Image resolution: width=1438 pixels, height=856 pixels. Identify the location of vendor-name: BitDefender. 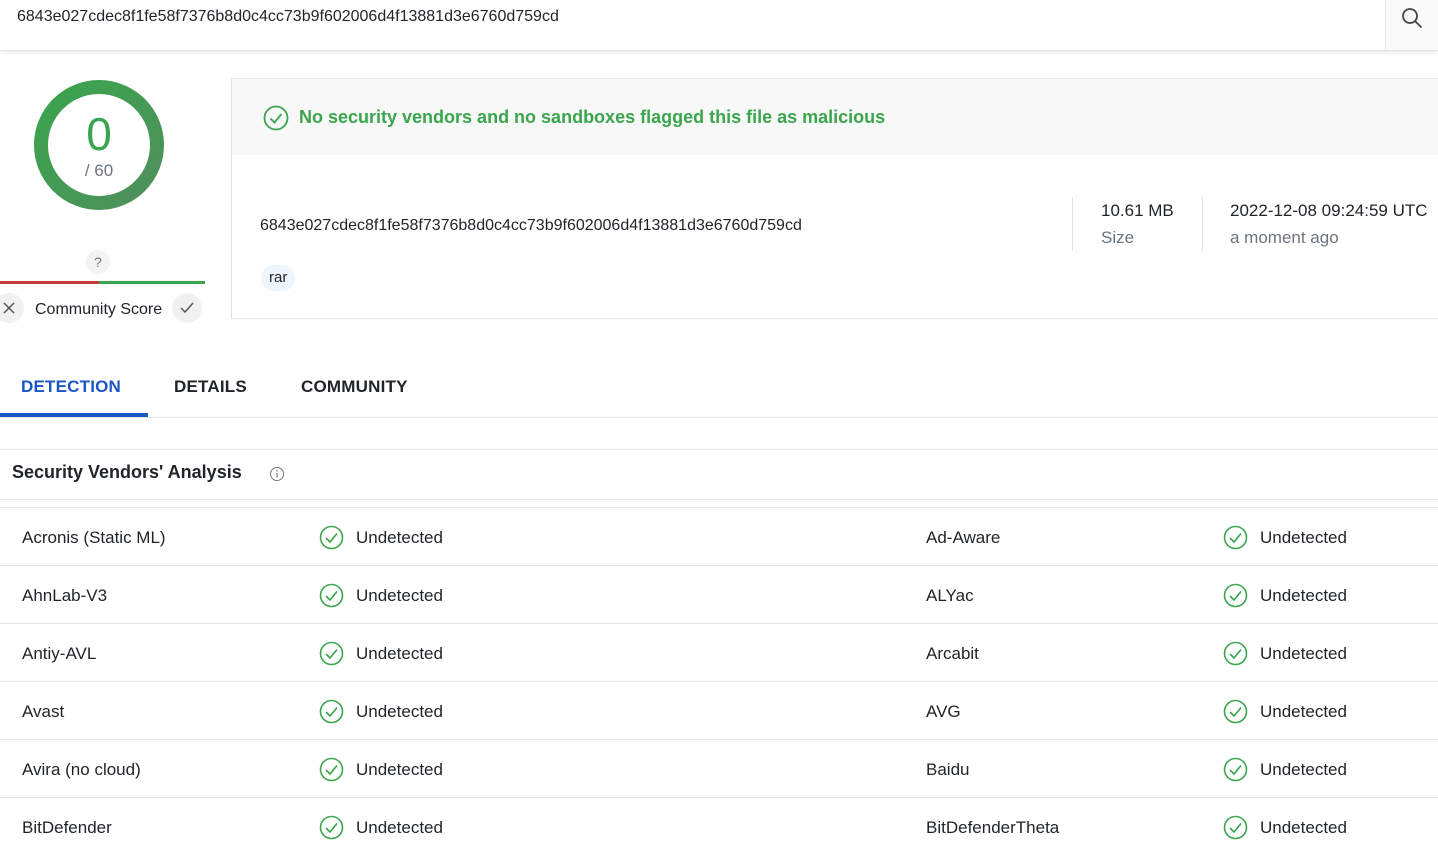
(67, 827).